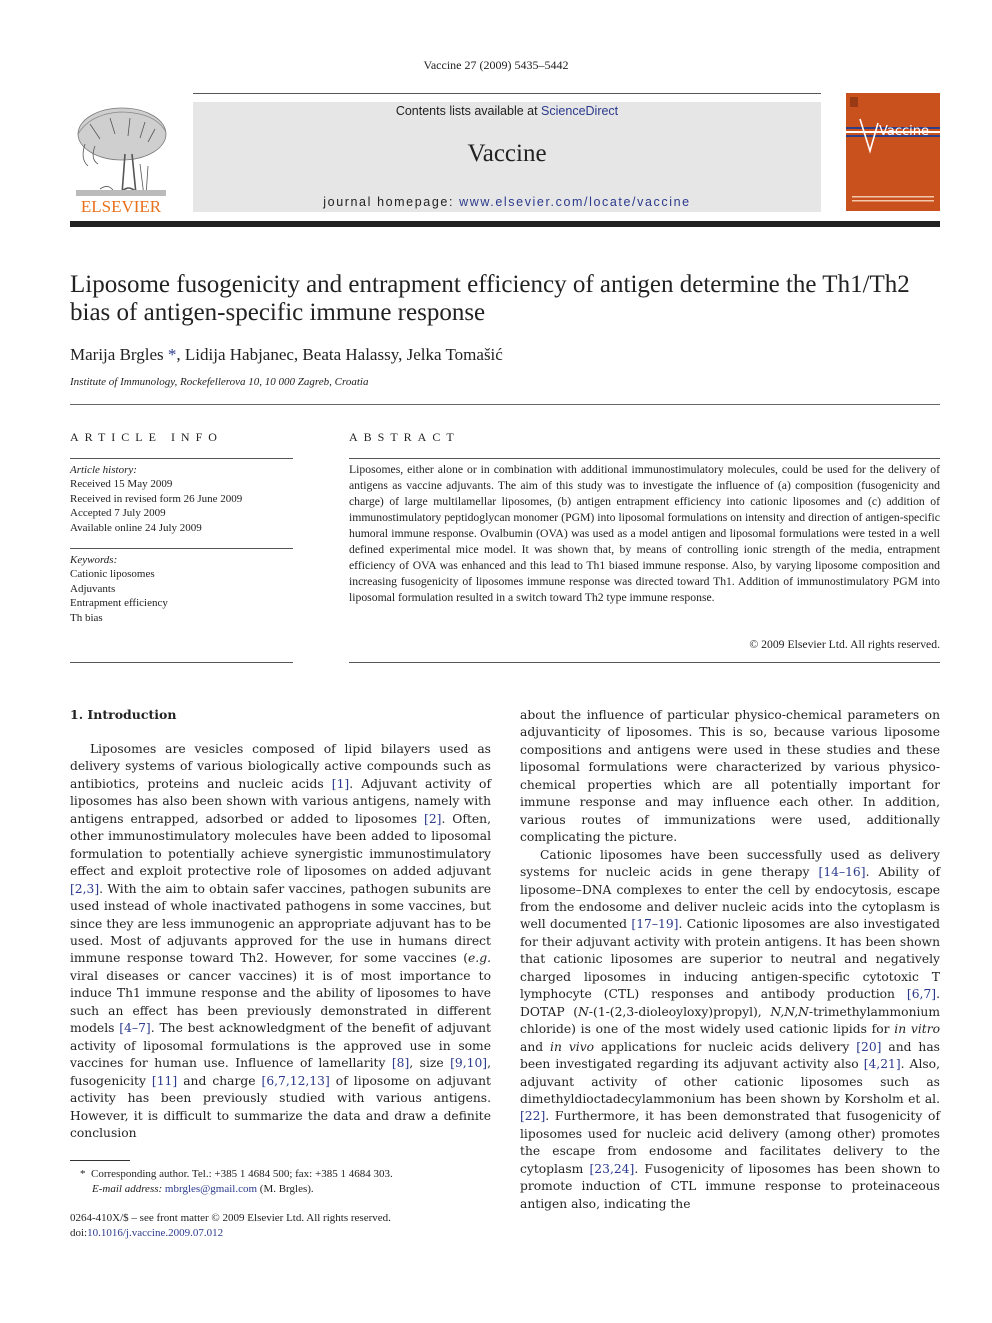 This screenshot has width=992, height=1323. What do you see at coordinates (468, 1063) in the screenshot?
I see `citation-link: [9,10]` at bounding box center [468, 1063].